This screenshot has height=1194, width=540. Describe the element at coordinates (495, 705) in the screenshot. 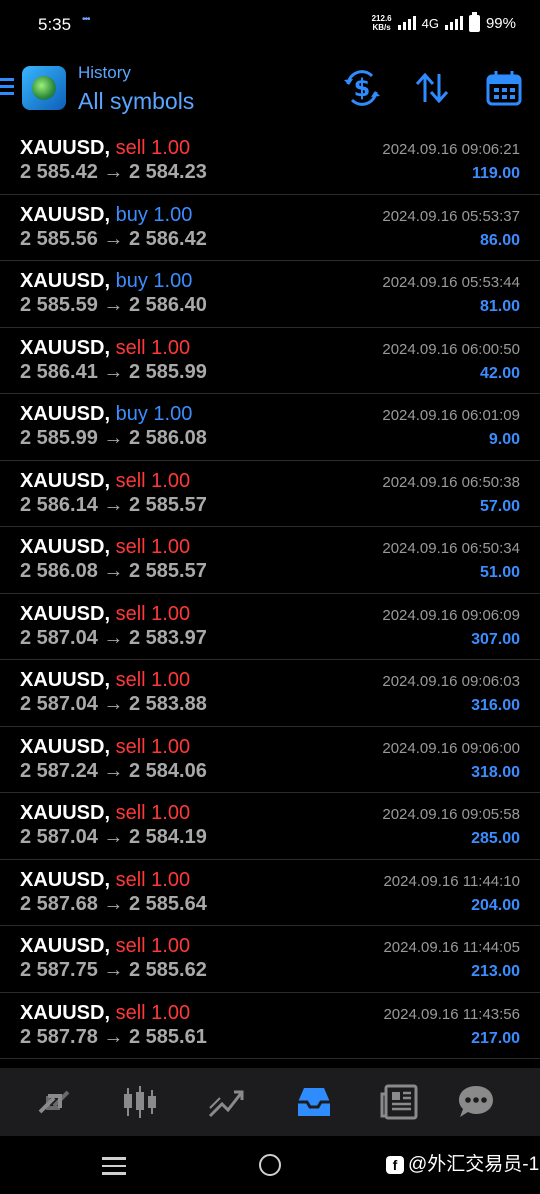

I see `trade-profit: 316.00` at that location.